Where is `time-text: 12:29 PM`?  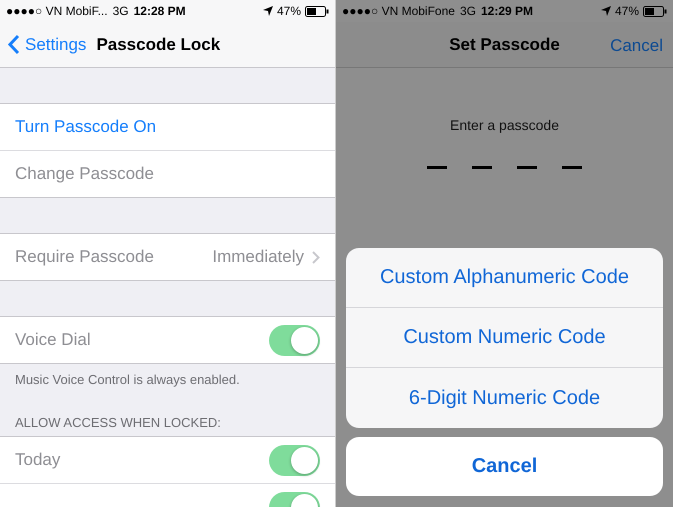
time-text: 12:29 PM is located at coordinates (506, 11).